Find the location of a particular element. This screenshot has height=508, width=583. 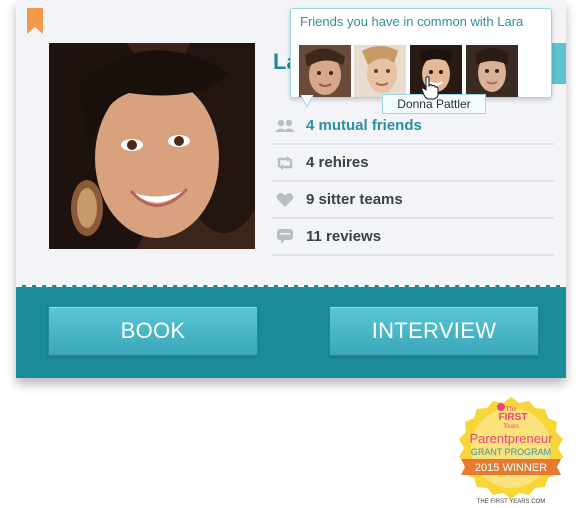

badge-text-parentpreneur: Parentpreneur is located at coordinates (511, 438).